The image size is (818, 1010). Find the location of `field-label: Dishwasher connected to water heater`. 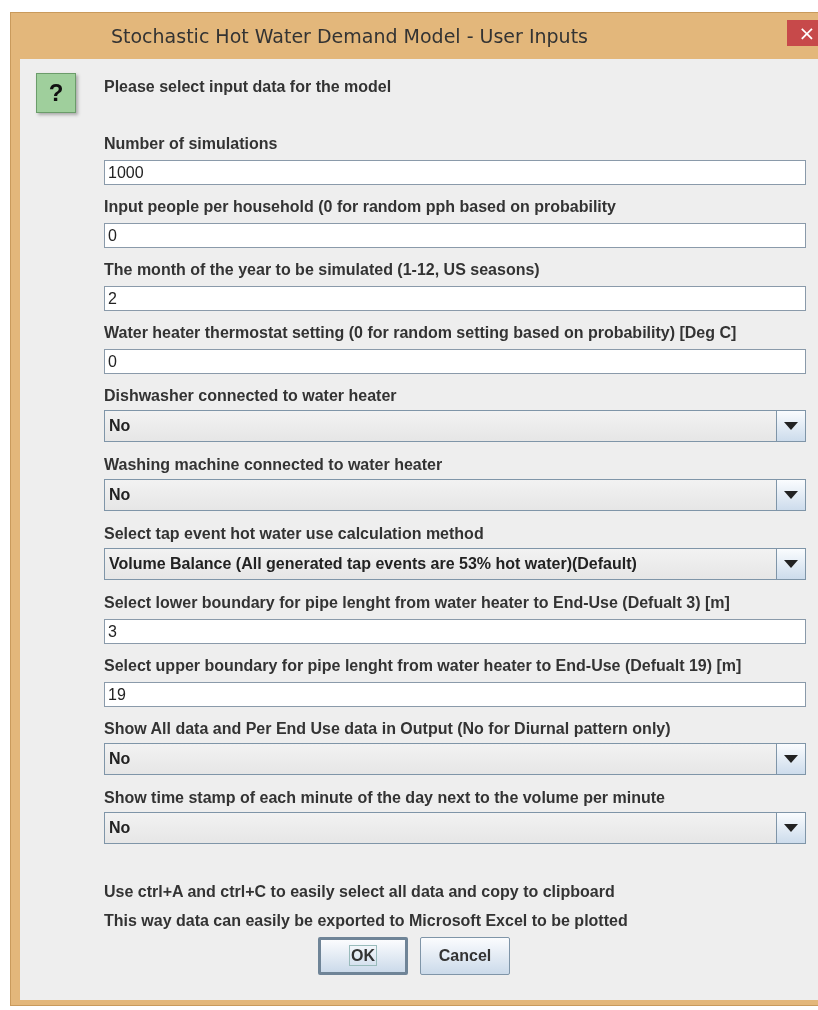

field-label: Dishwasher connected to water heater is located at coordinates (251, 396).